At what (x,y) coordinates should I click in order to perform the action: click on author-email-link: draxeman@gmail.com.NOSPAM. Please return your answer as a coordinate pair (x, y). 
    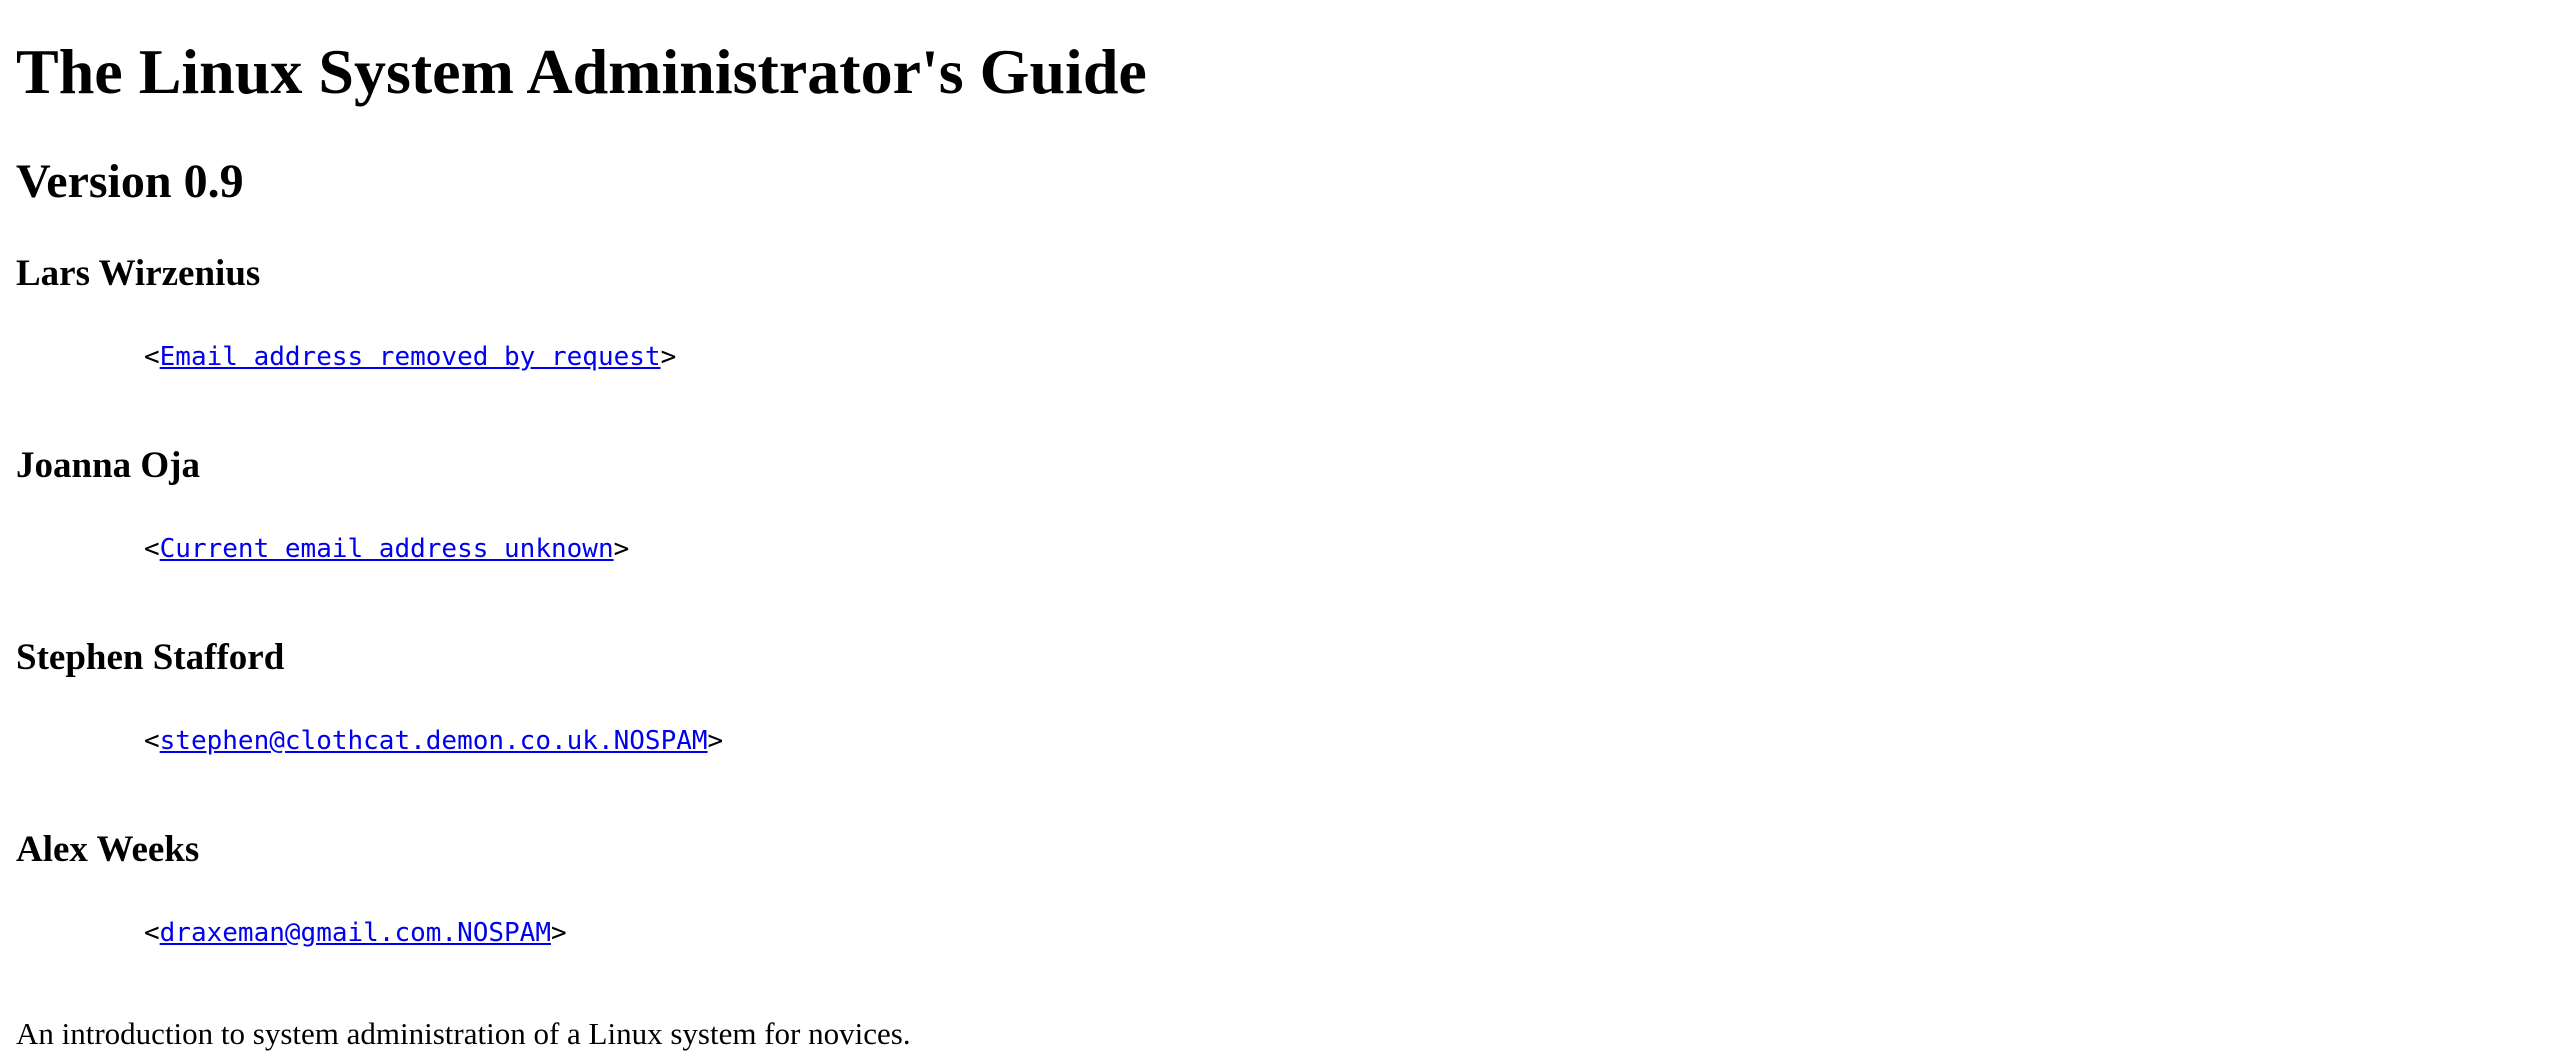
    Looking at the image, I should click on (355, 933).